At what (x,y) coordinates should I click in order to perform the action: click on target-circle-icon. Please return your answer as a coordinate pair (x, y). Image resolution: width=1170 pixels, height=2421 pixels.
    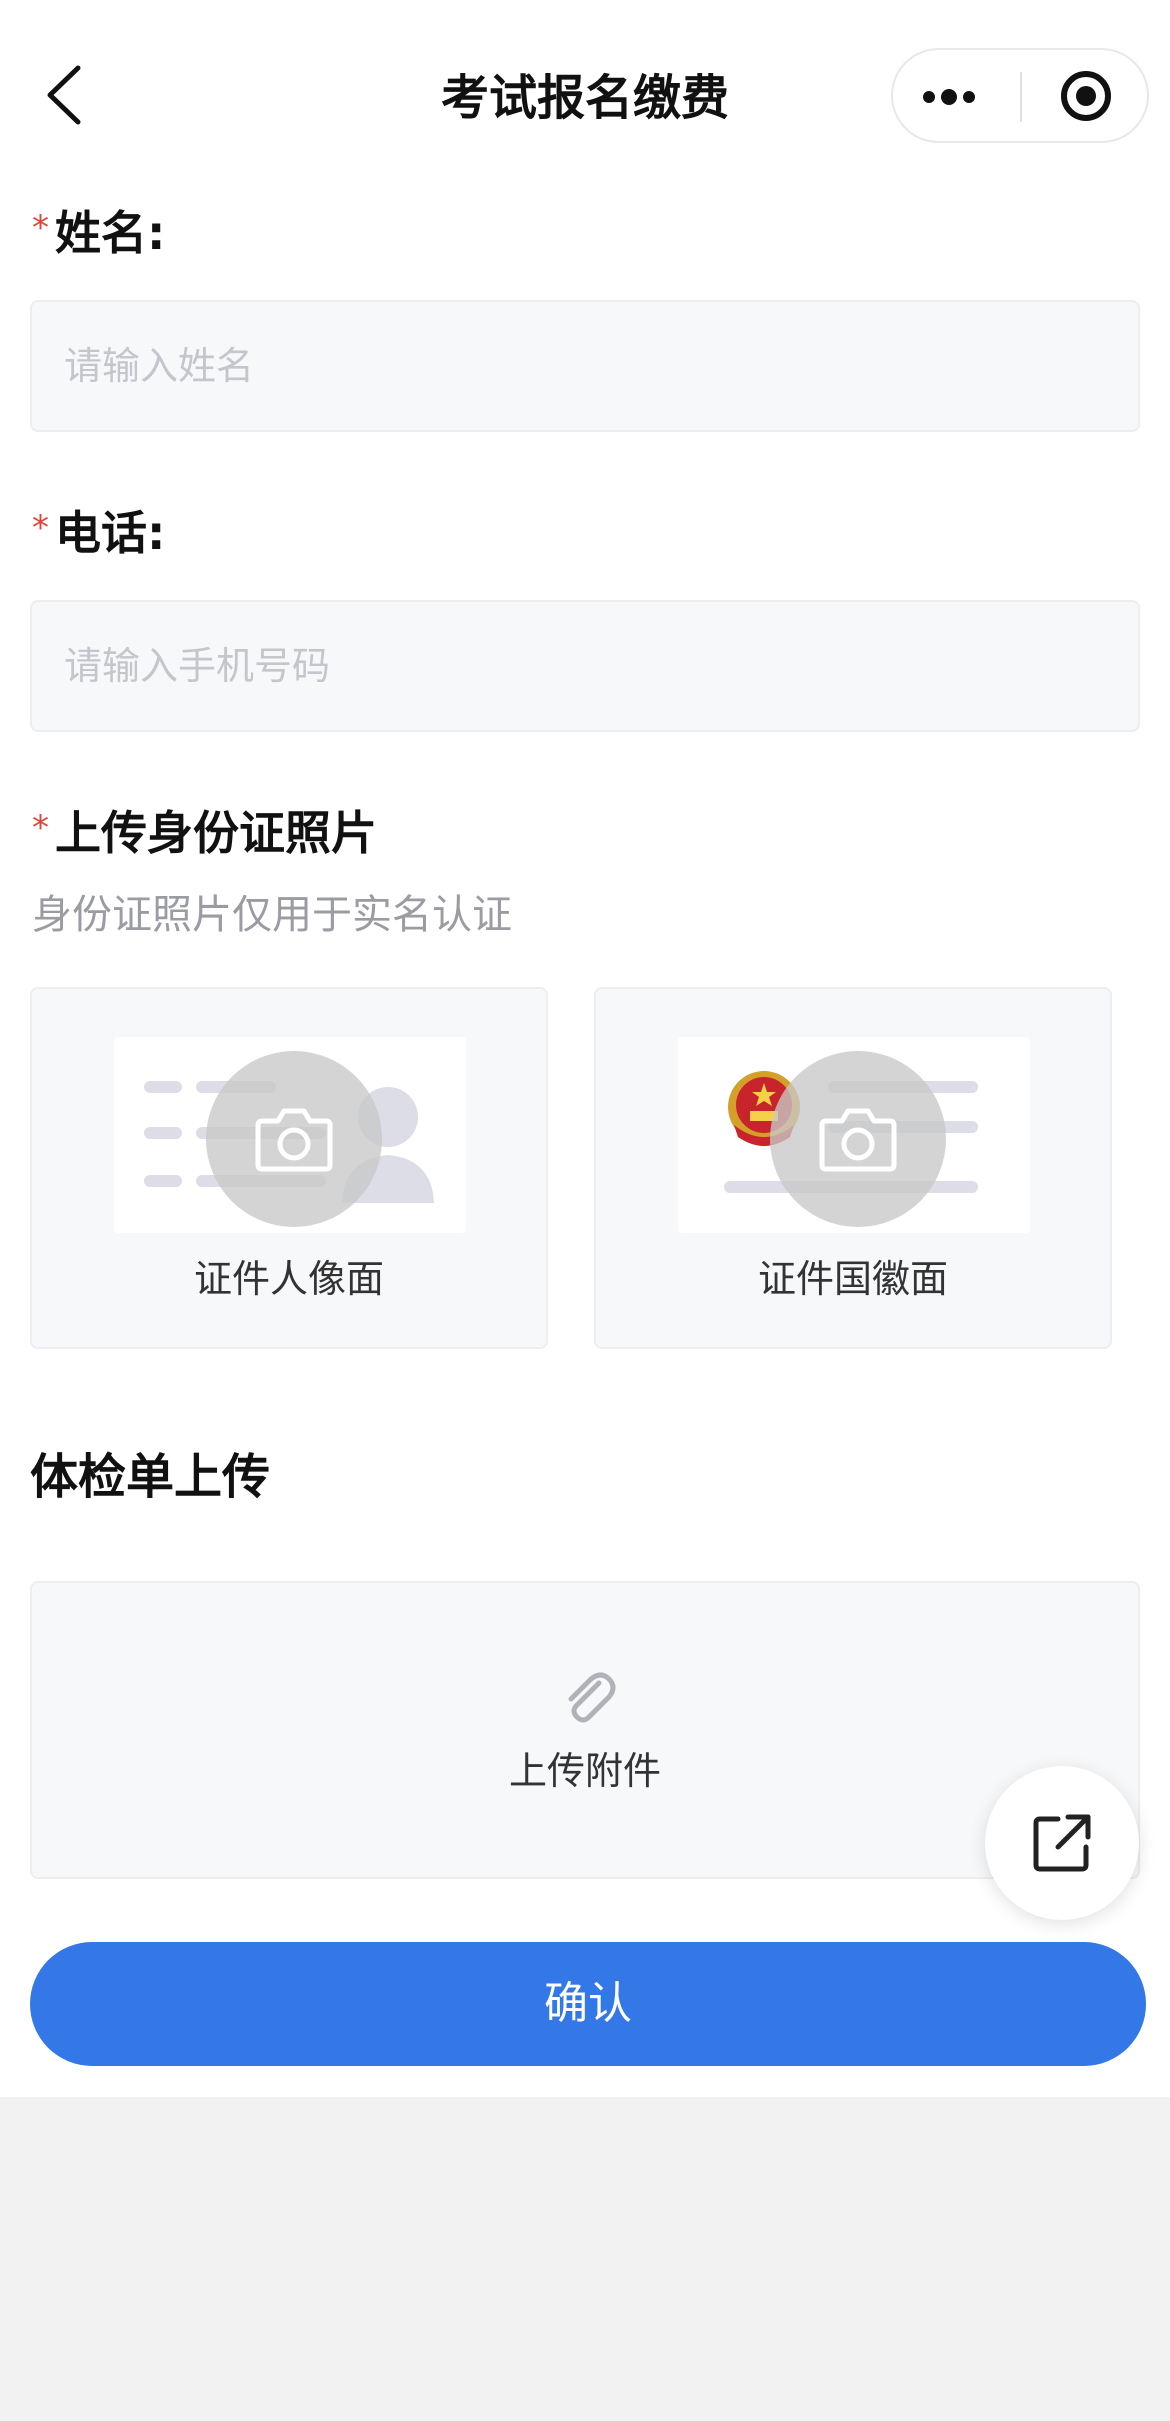
    Looking at the image, I should click on (1086, 96).